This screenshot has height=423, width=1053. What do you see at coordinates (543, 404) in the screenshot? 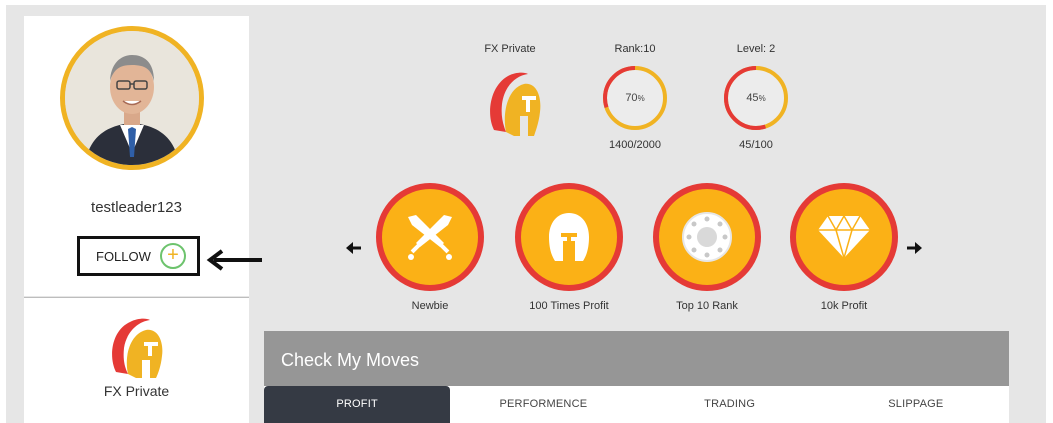
I see `tab-performence: PERFORMENCE` at bounding box center [543, 404].